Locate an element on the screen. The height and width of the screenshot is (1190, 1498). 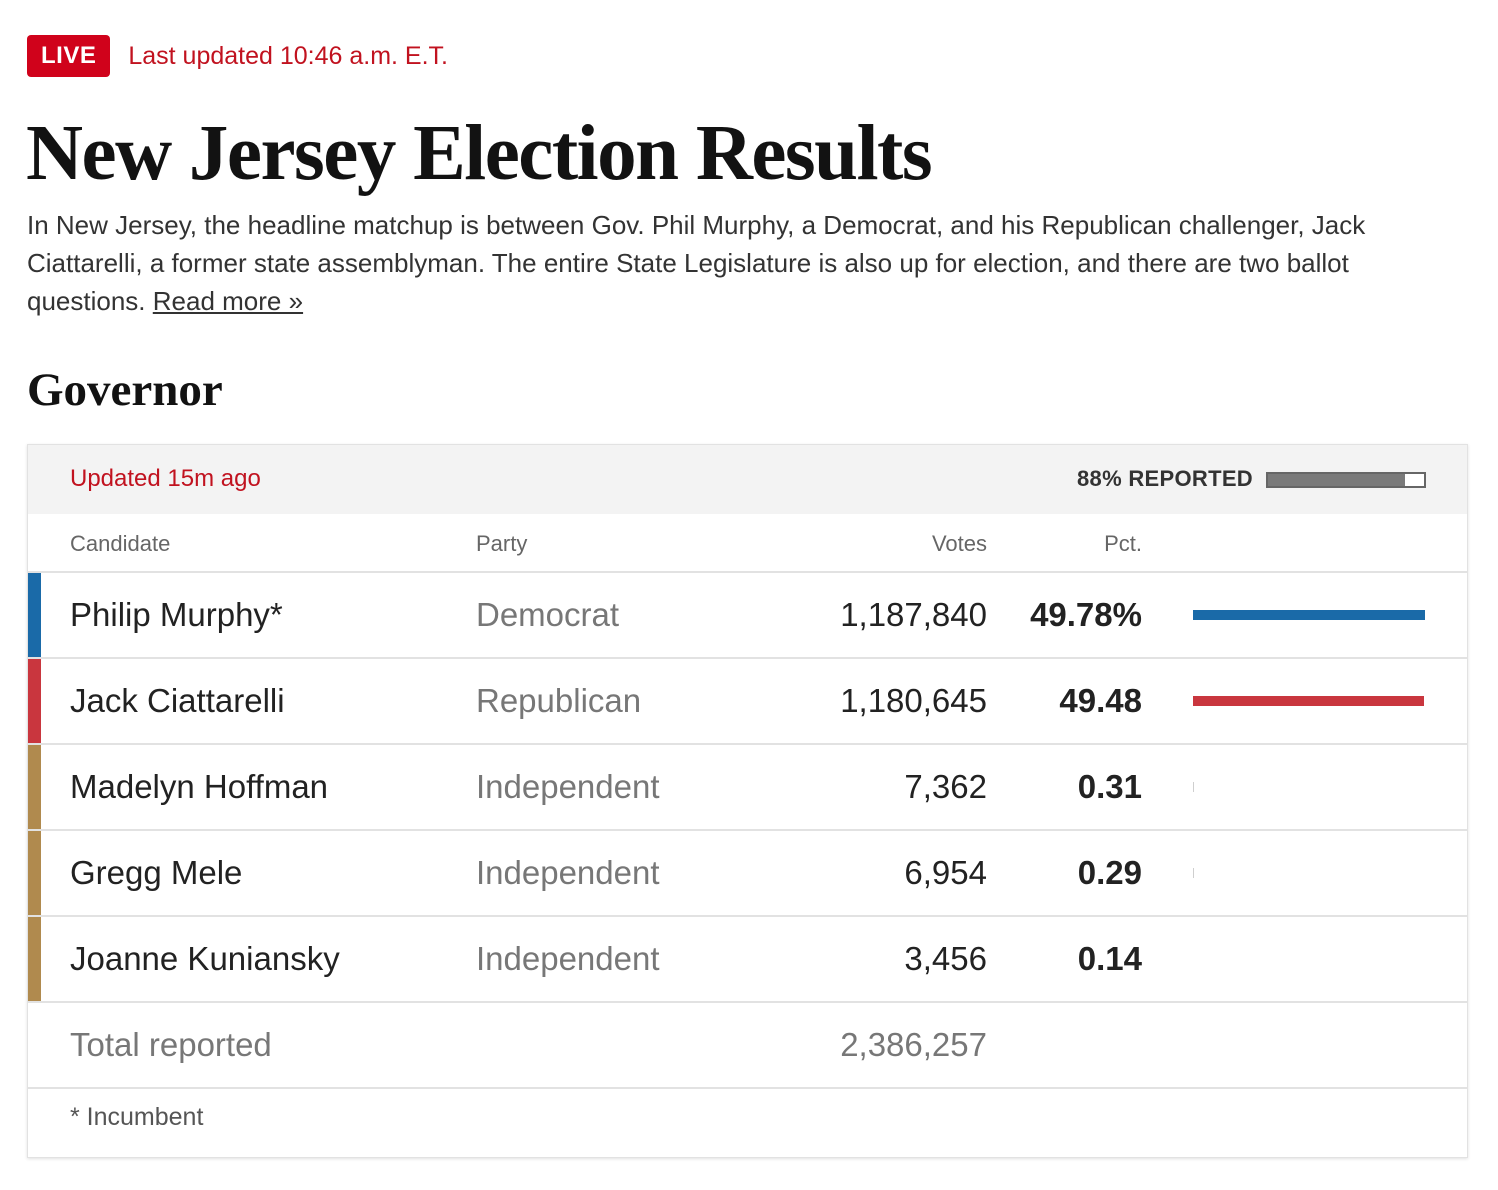
candidate-votes: 7,362 is located at coordinates (945, 786).